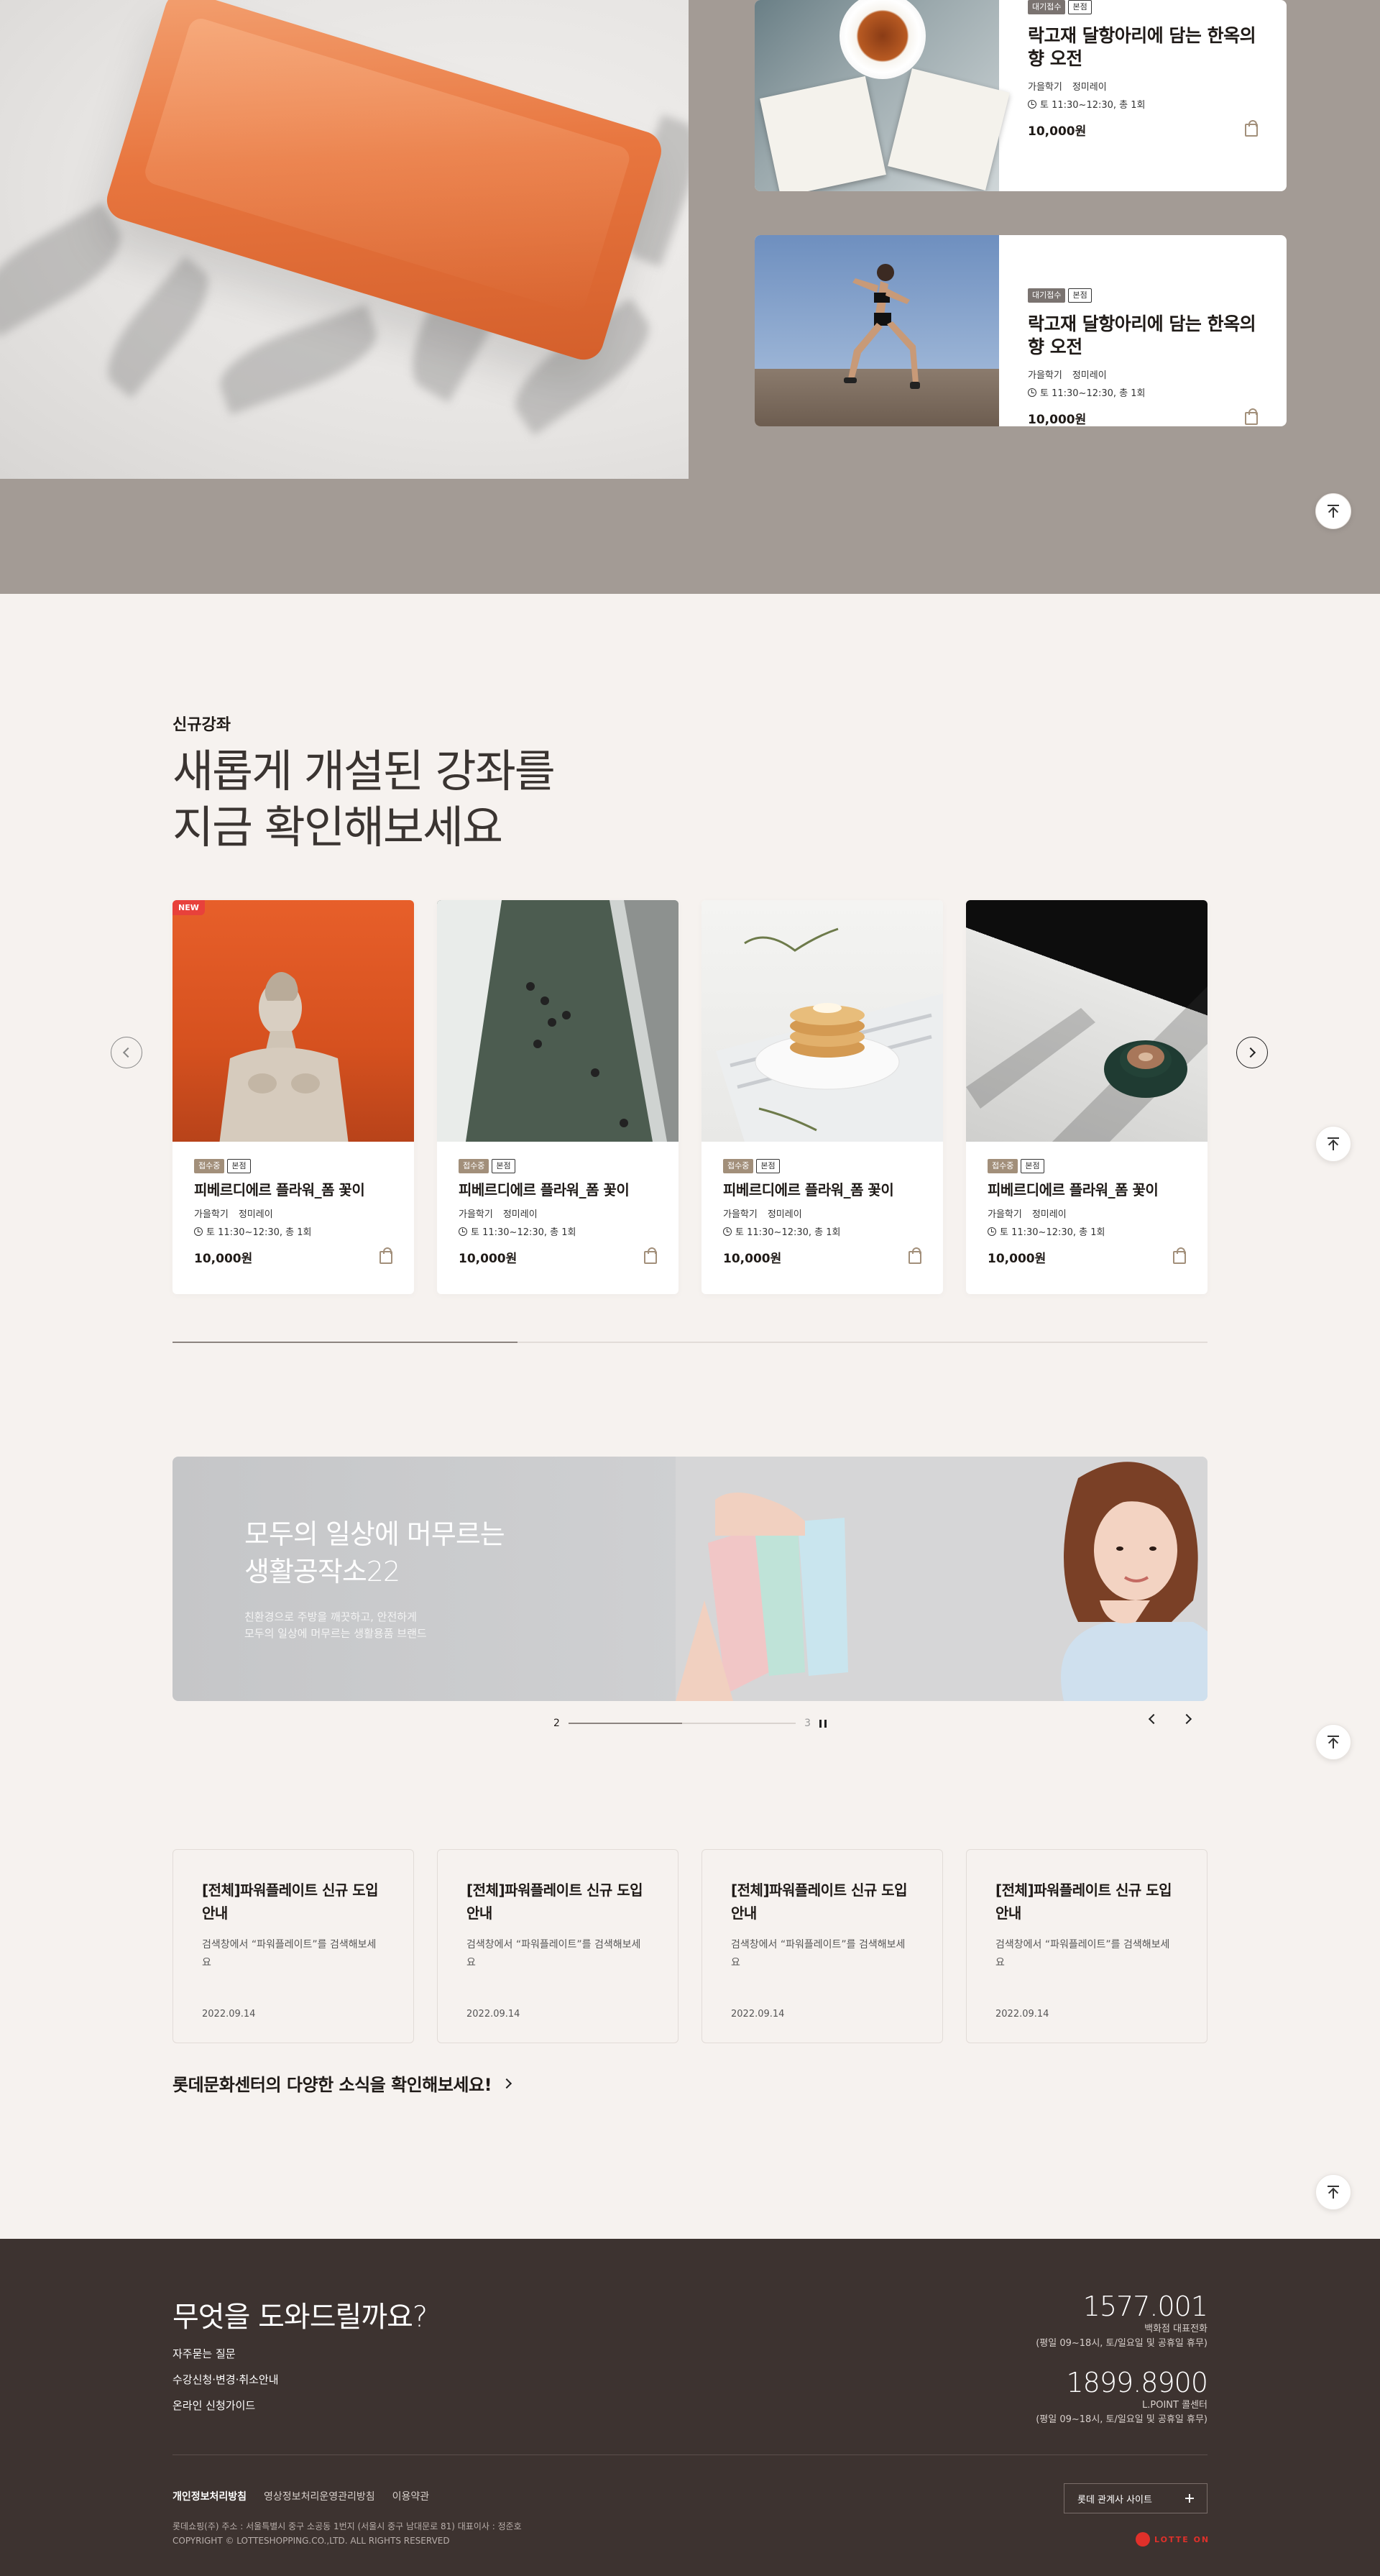  Describe the element at coordinates (690, 1342) in the screenshot. I see `carousel-progress` at that location.